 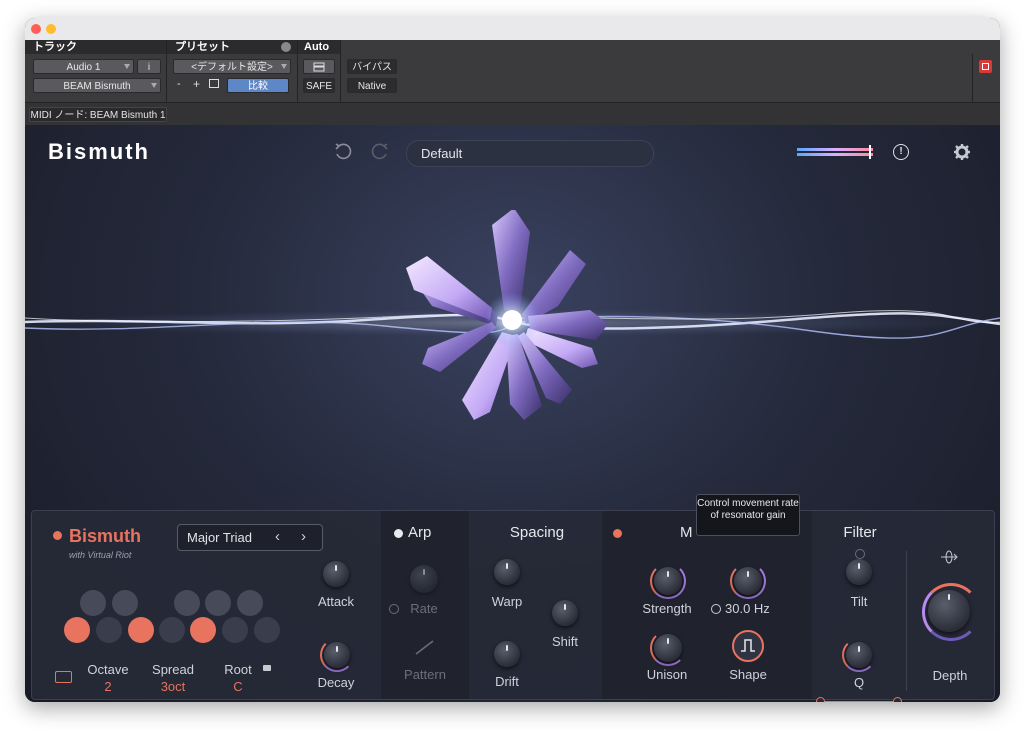 I want to click on tilt-indicator, so click(x=860, y=554).